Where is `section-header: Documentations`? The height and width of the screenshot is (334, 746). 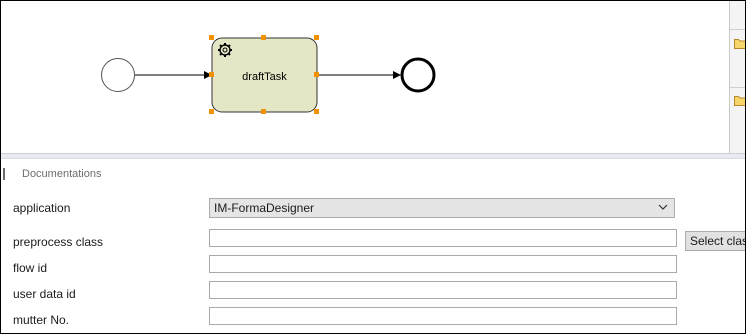 section-header: Documentations is located at coordinates (51, 174).